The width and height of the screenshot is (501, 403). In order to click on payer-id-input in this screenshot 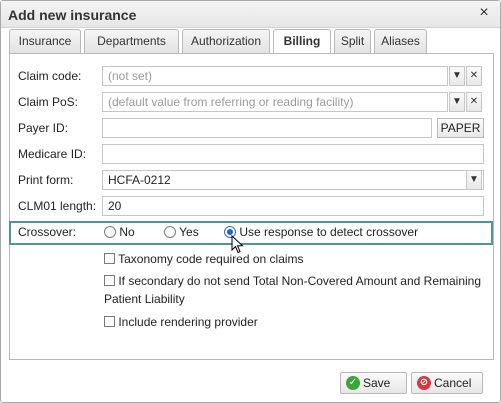, I will do `click(267, 128)`.